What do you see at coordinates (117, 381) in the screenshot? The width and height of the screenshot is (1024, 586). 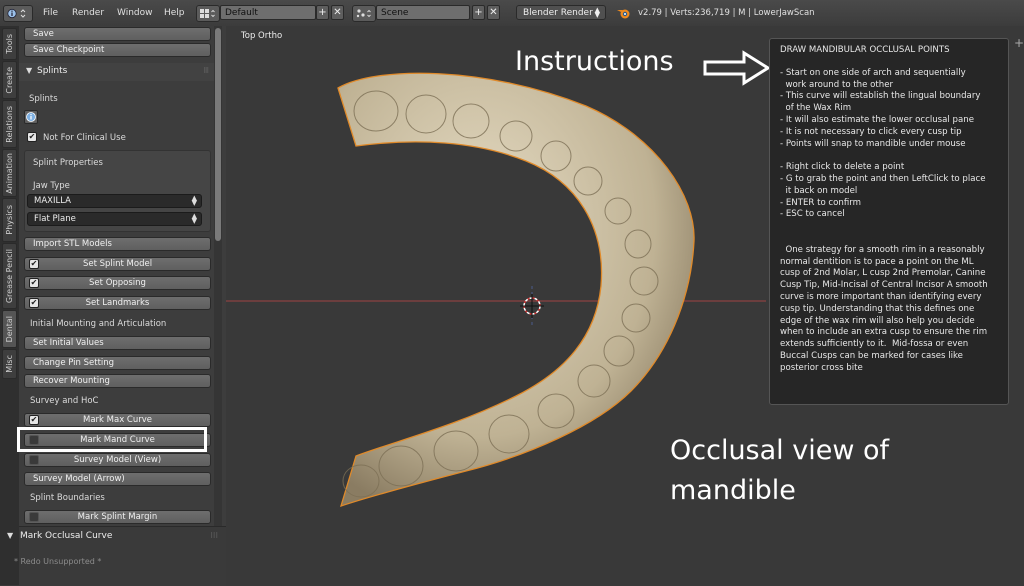 I see `recover-mounting-button: Recover Mounting` at bounding box center [117, 381].